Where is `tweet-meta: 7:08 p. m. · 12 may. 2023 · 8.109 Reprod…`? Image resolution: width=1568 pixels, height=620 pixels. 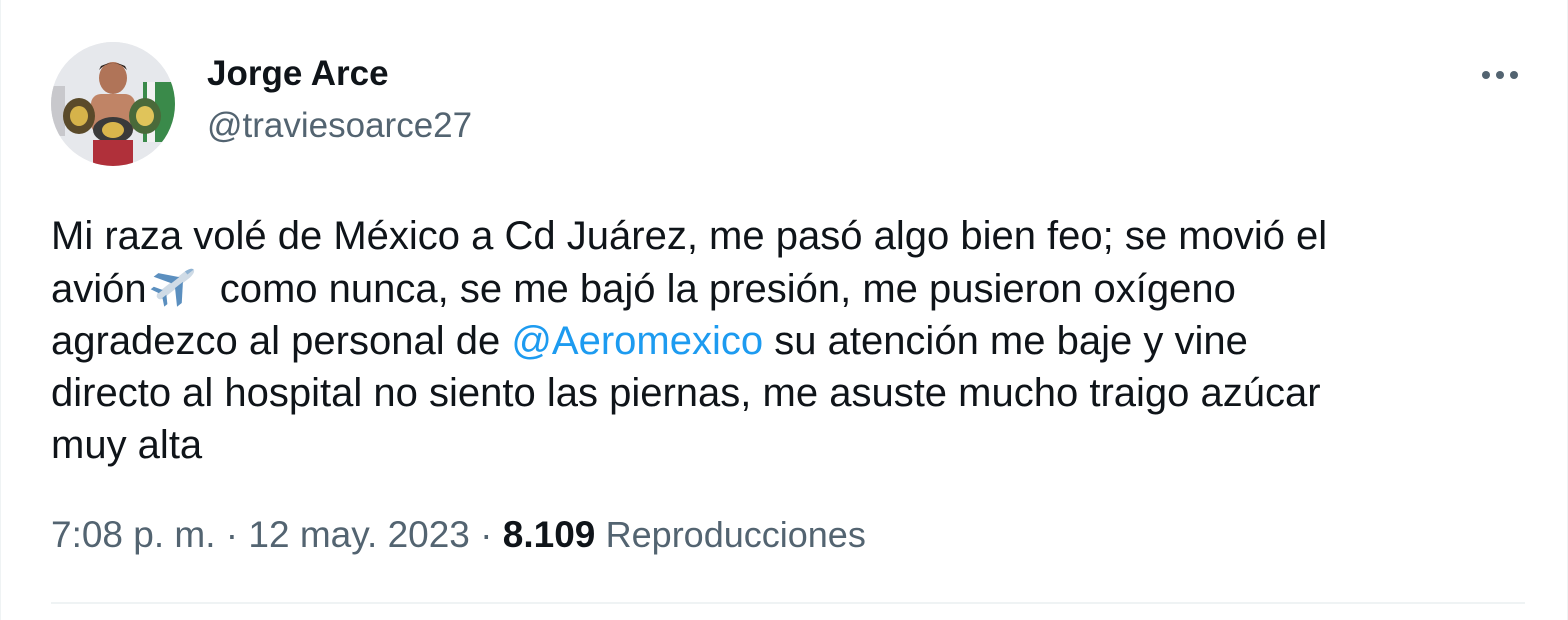
tweet-meta: 7:08 p. m. · 12 may. 2023 · 8.109 Reprod… is located at coordinates (458, 535).